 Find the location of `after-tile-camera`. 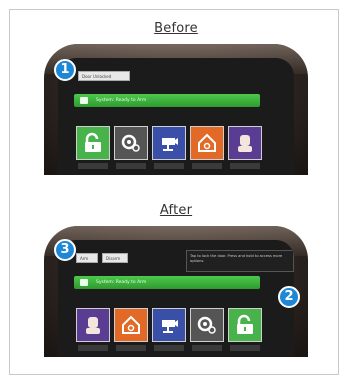

after-tile-camera is located at coordinates (169, 325).